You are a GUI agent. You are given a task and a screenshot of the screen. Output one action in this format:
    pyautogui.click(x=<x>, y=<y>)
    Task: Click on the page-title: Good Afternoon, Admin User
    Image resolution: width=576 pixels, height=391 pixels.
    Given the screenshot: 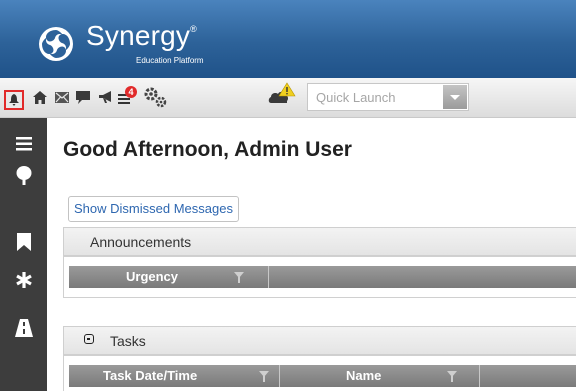 What is the action you would take?
    pyautogui.click(x=207, y=149)
    